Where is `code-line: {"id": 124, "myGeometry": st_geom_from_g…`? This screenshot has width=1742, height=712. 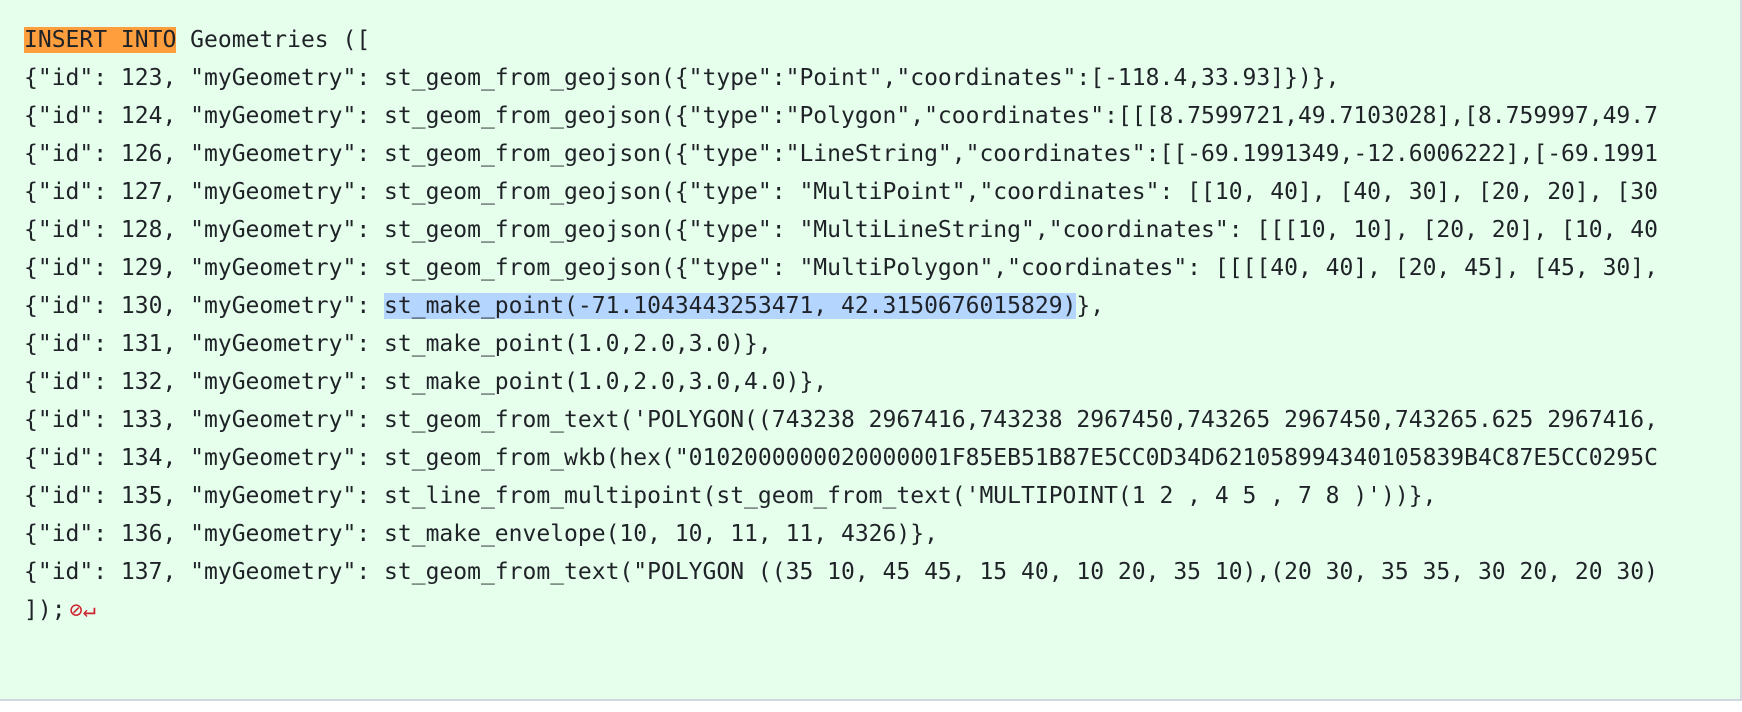
code-line: {"id": 124, "myGeometry": st_geom_from_g… is located at coordinates (841, 116).